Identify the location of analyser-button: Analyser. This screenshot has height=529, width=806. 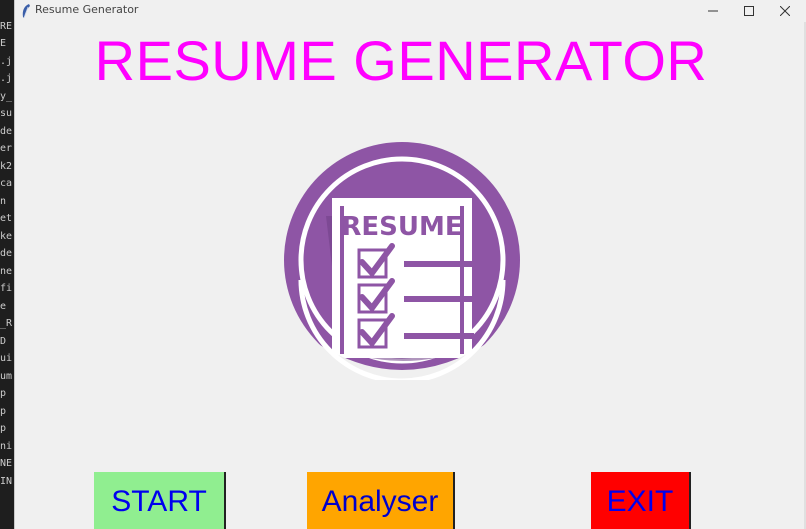
(381, 500).